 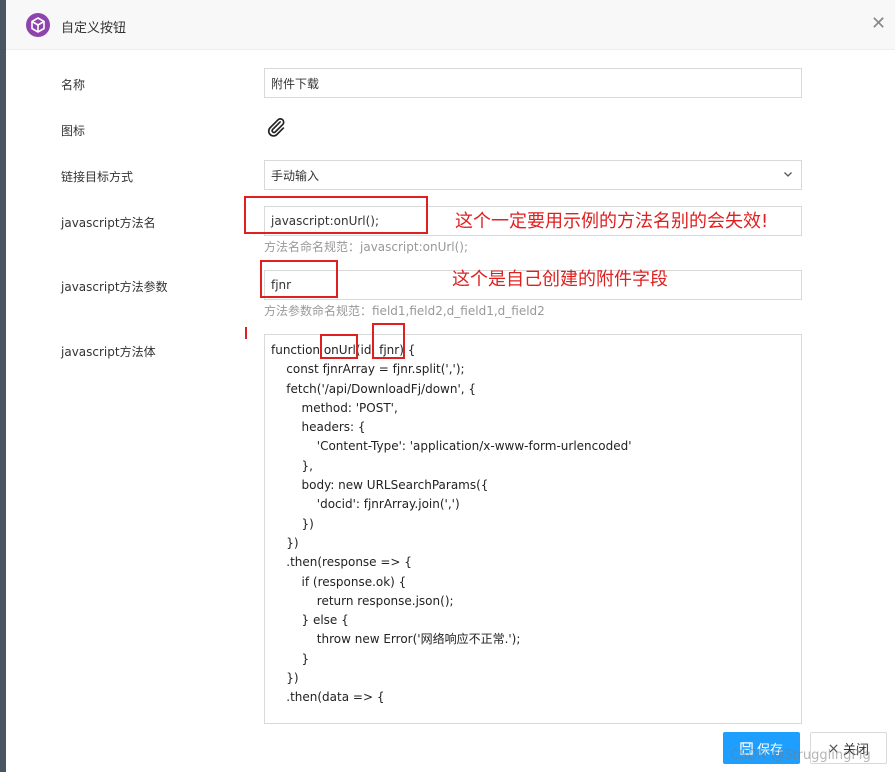 What do you see at coordinates (366, 247) in the screenshot?
I see `js-method-name-hint: 方法名命名规范：javascript:onUrl();` at bounding box center [366, 247].